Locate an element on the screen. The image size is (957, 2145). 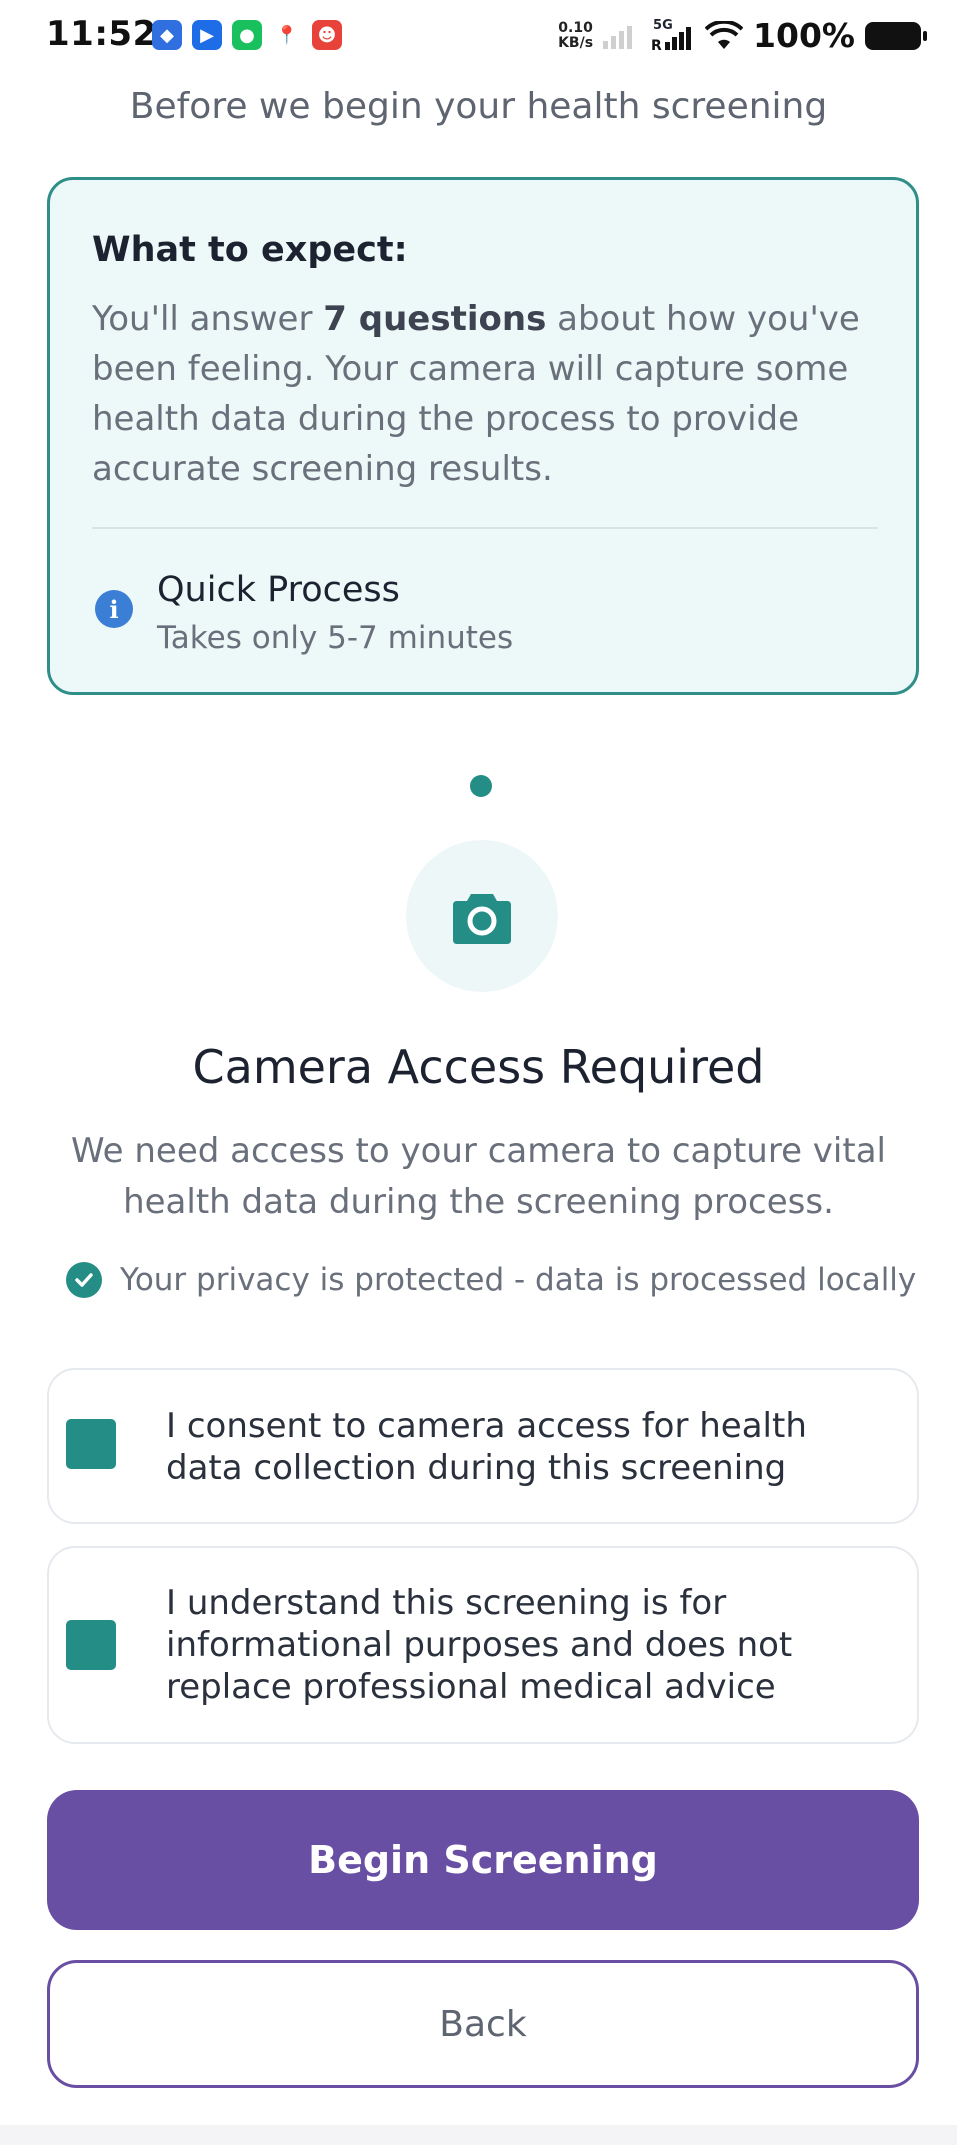
svg-text: R is located at coordinates (656, 45).